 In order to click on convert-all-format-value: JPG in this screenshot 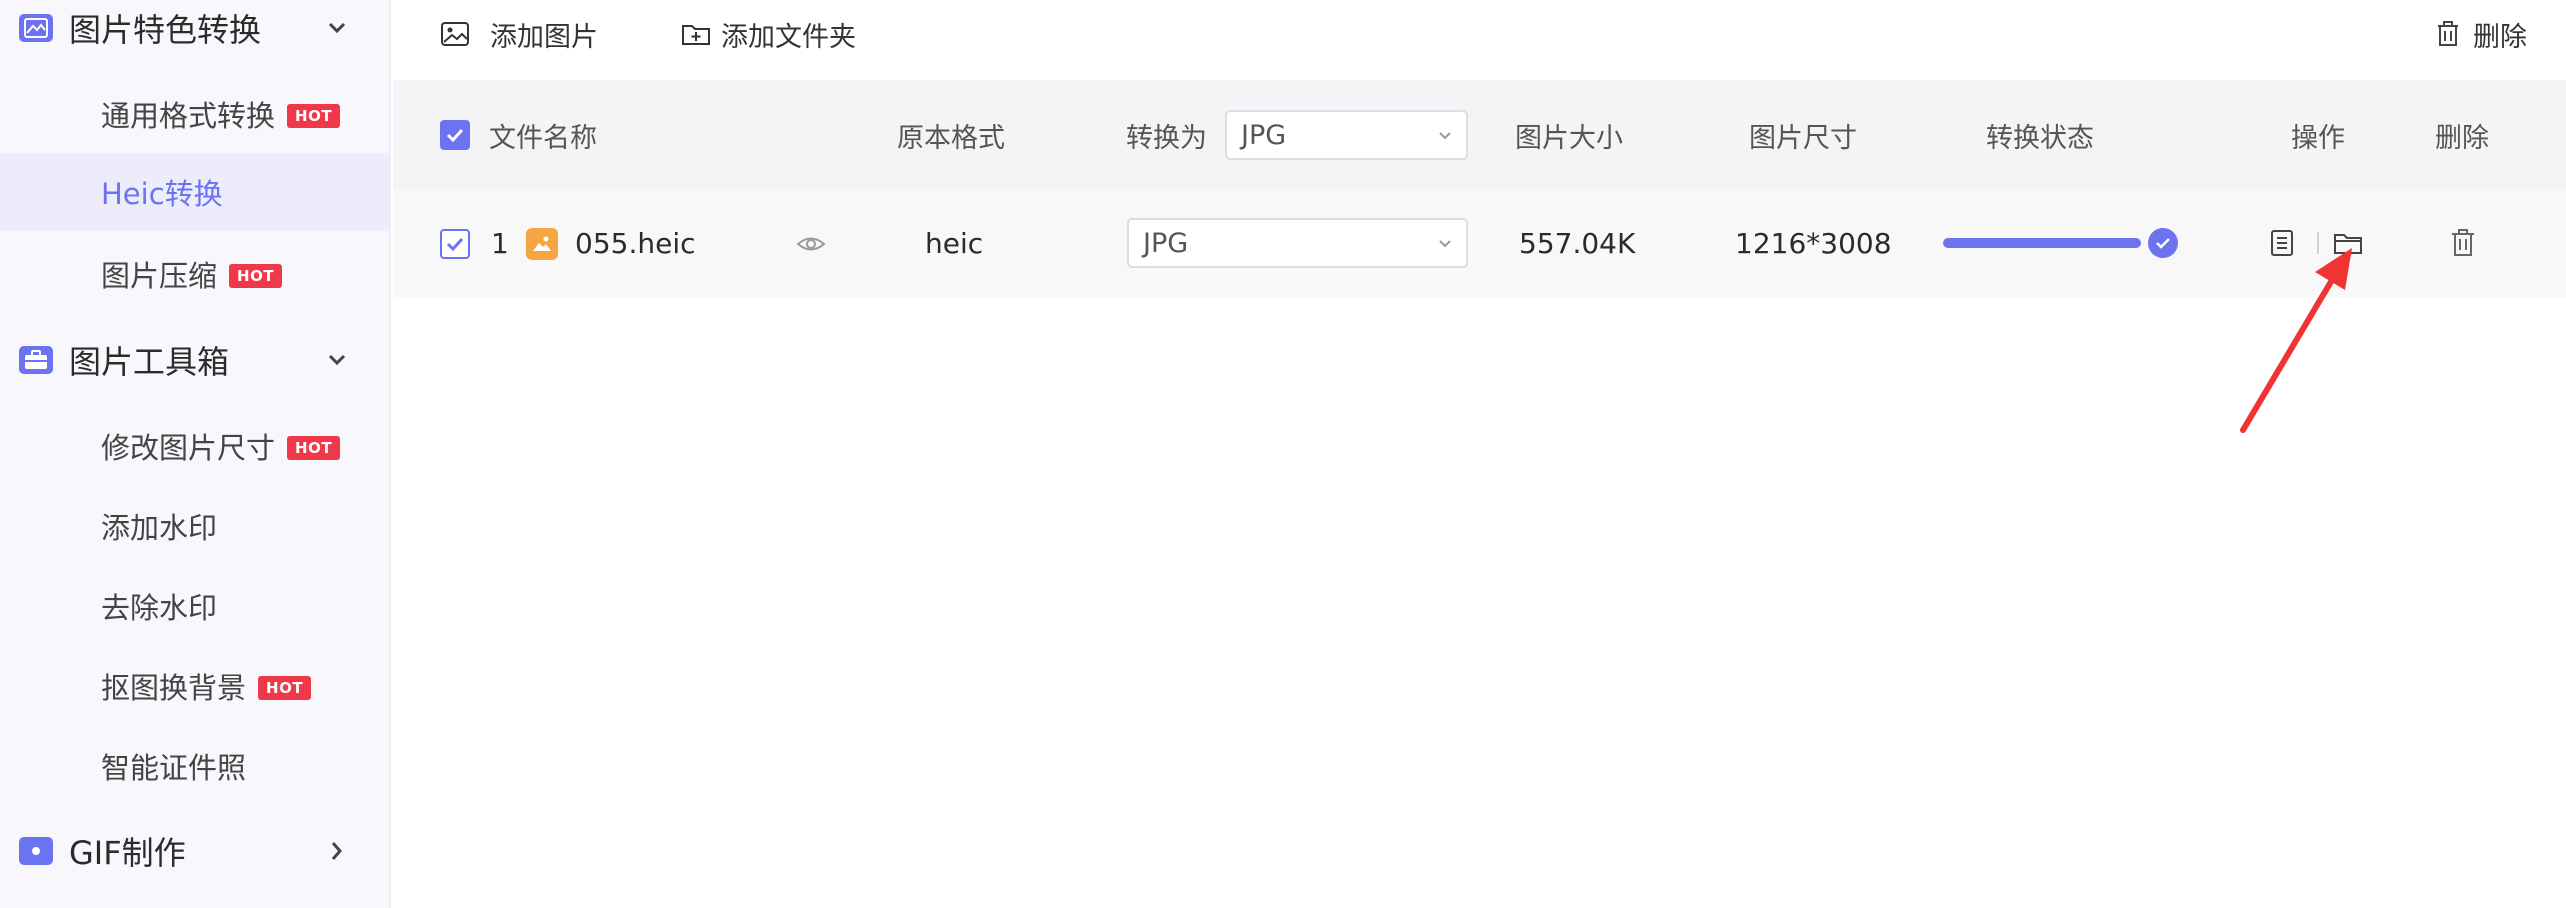, I will do `click(1264, 135)`.